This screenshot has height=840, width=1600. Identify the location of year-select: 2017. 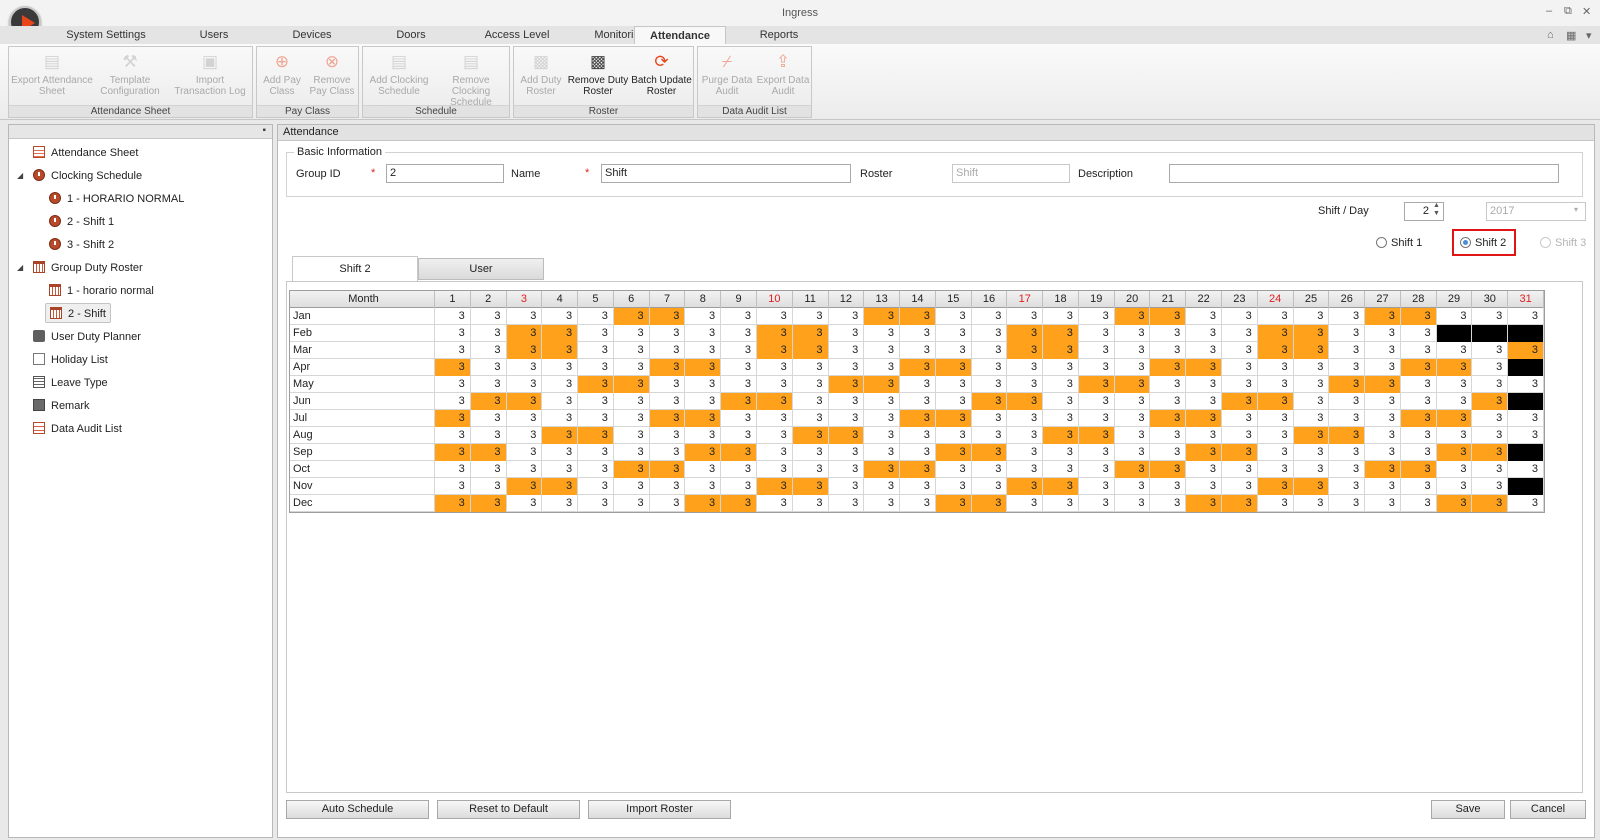
(1536, 211).